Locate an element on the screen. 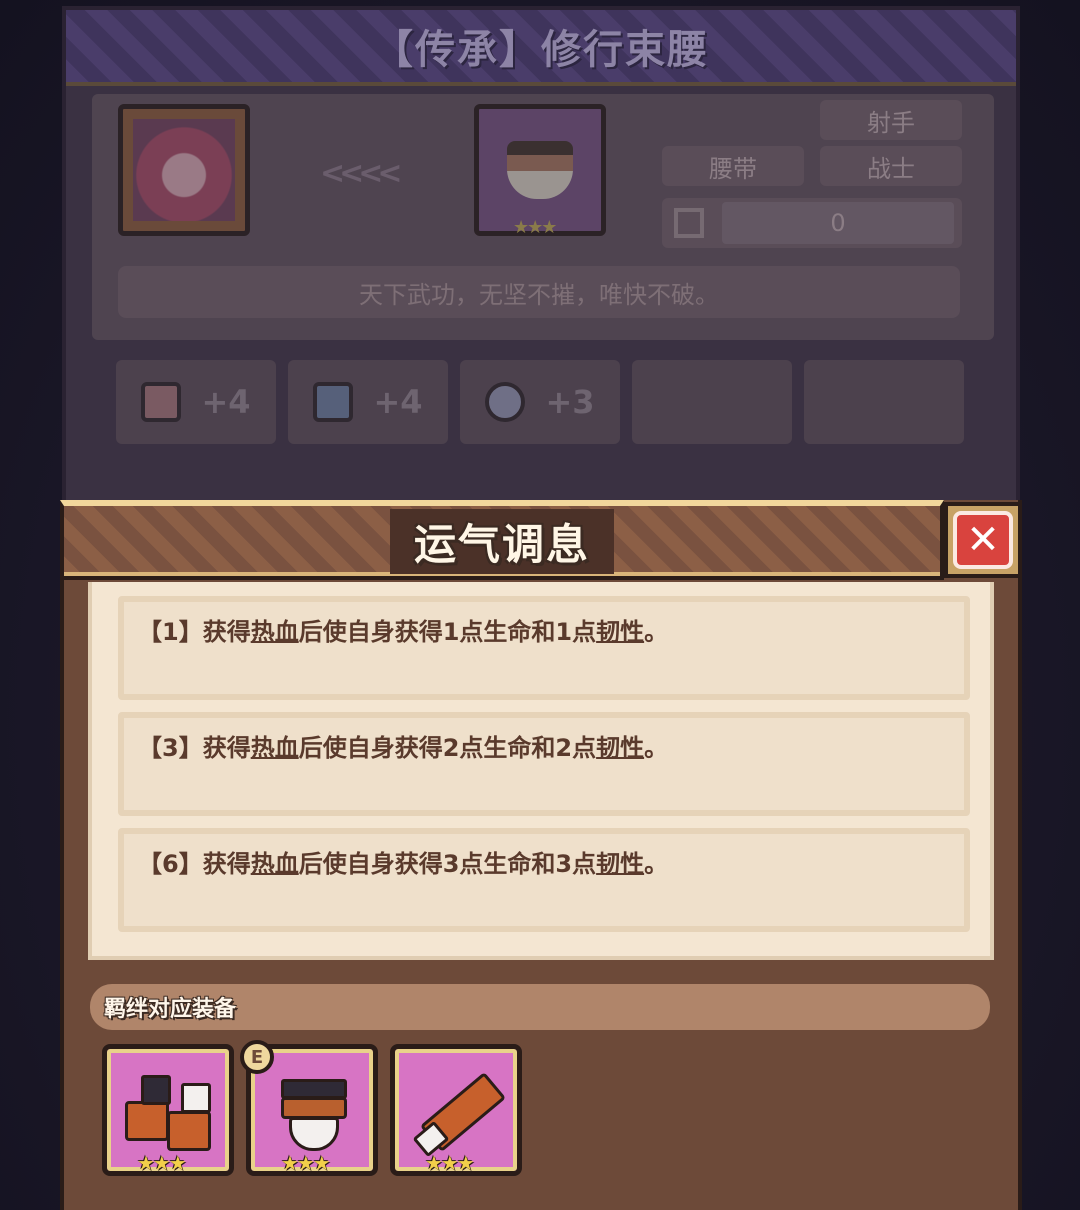 Image resolution: width=1080 pixels, height=1210 pixels. effect-prefix: 【1】获得 is located at coordinates (194, 632).